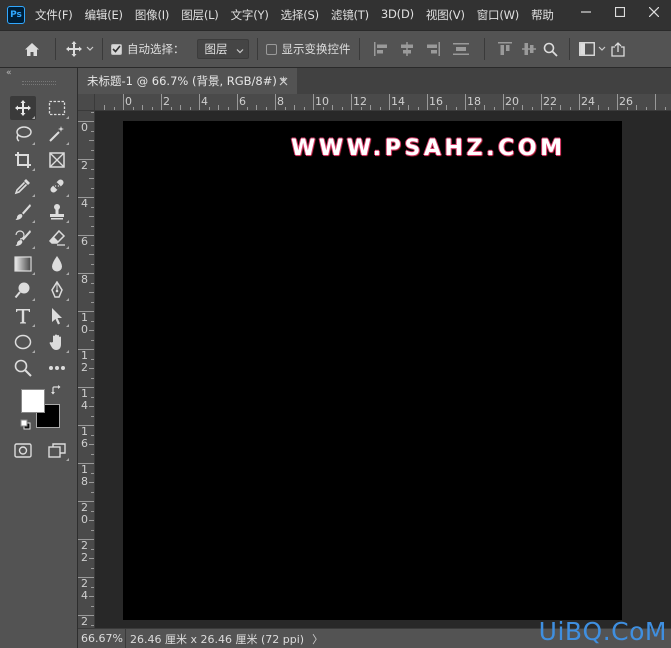  Describe the element at coordinates (23, 342) in the screenshot. I see `ellipse-icon` at that location.